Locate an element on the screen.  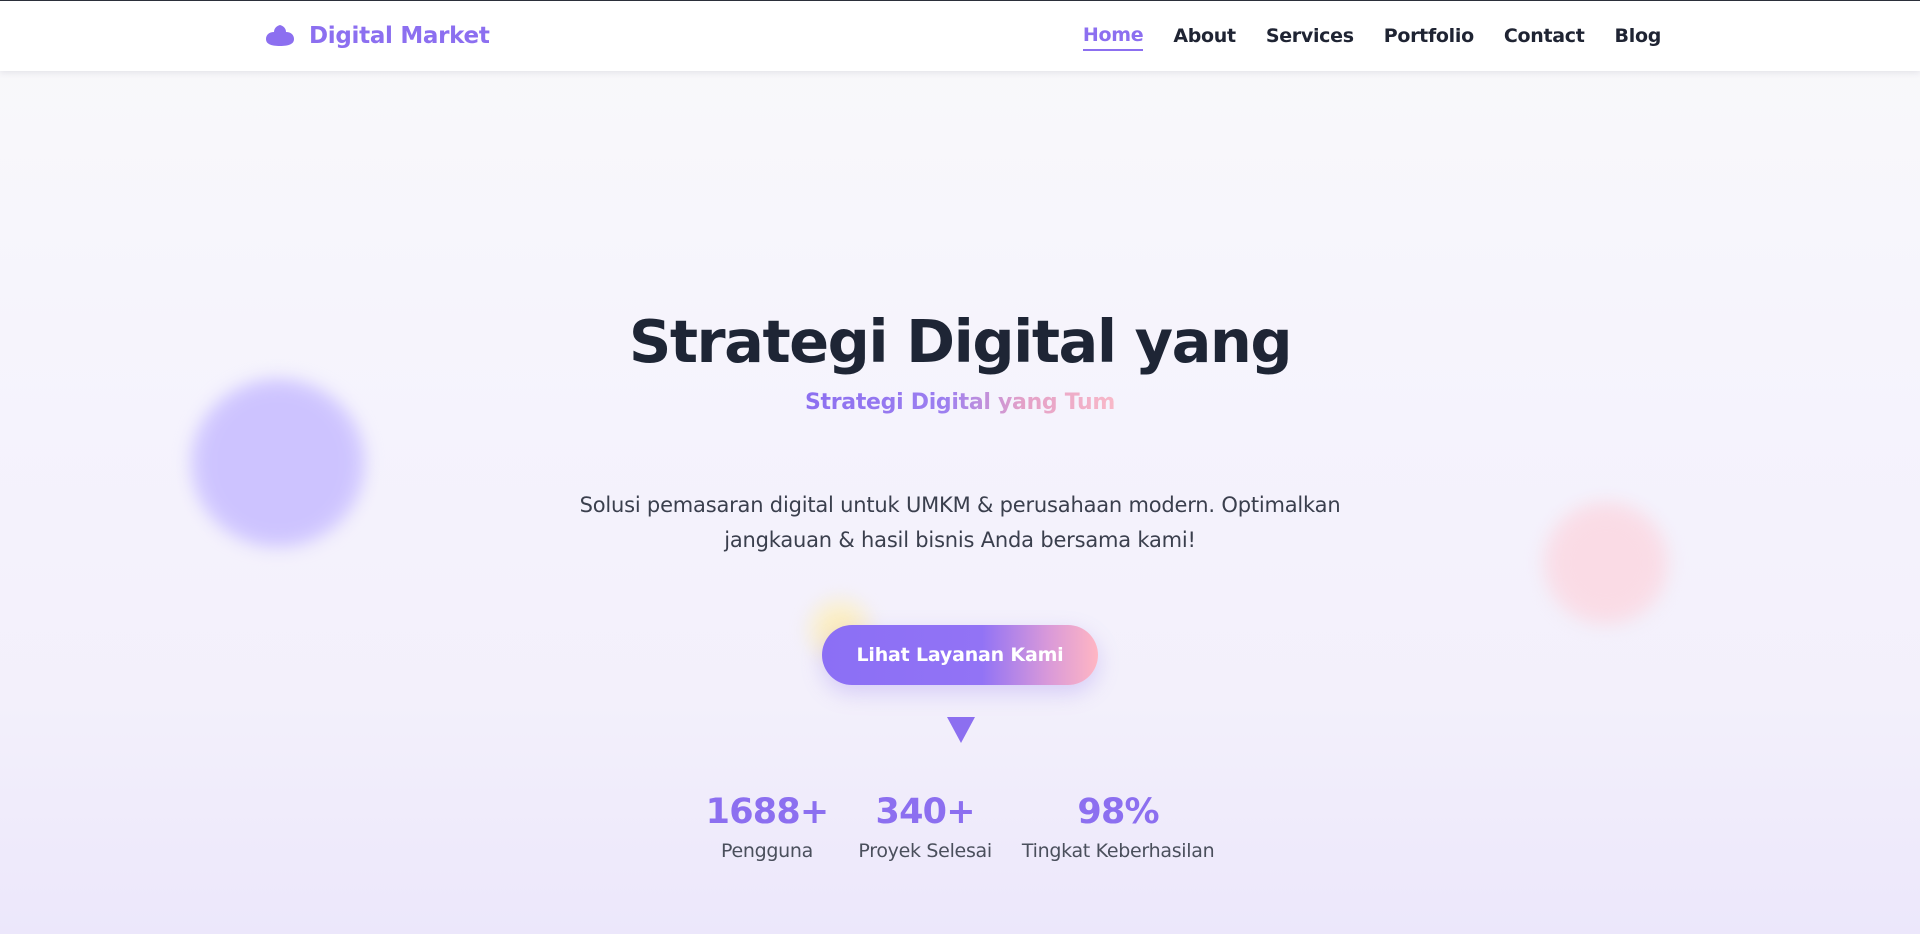
decorative-pink-blob is located at coordinates (1606, 563).